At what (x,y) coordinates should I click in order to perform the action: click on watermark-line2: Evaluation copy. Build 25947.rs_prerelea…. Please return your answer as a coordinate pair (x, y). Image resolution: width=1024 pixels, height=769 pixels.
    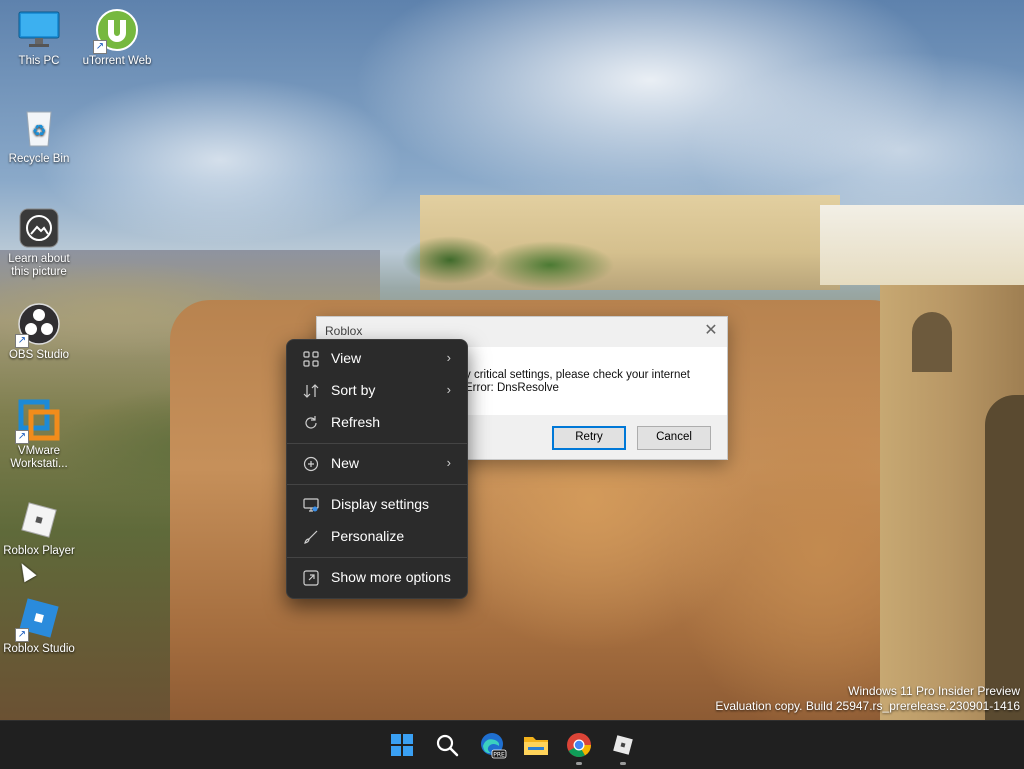
    Looking at the image, I should click on (867, 706).